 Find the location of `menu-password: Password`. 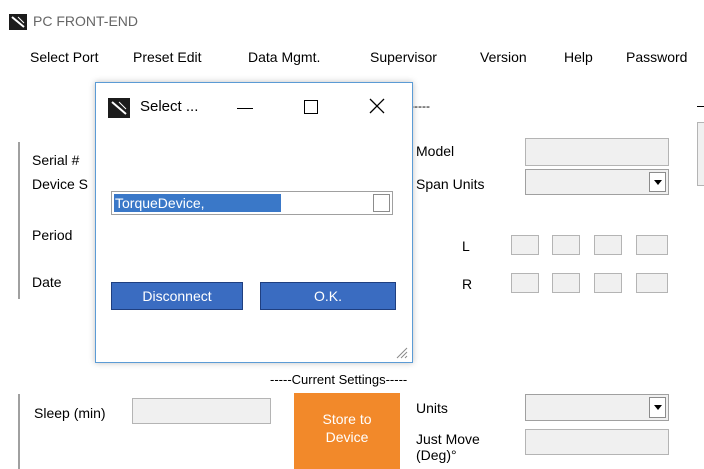

menu-password: Password is located at coordinates (656, 57).